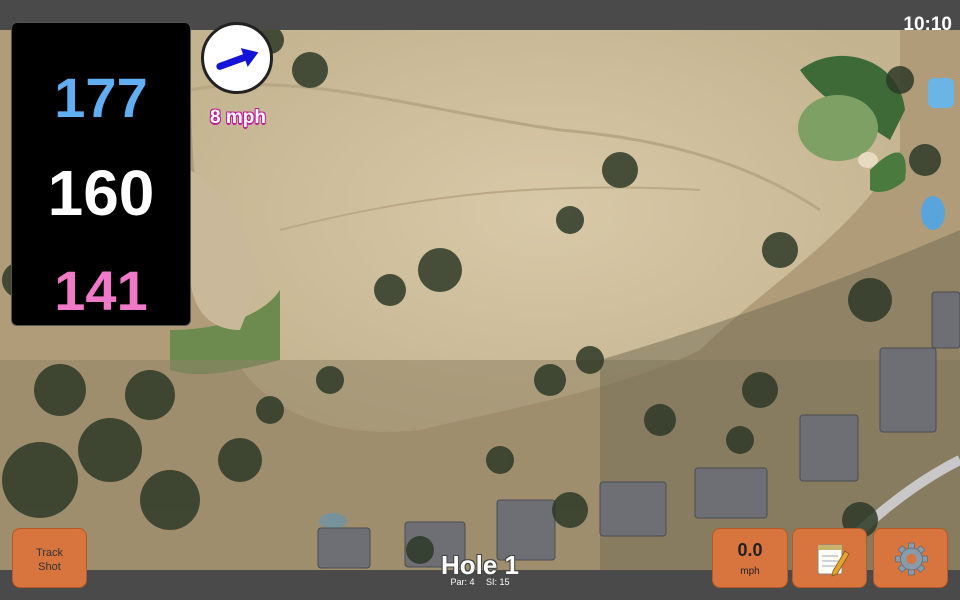 Image resolution: width=960 pixels, height=600 pixels. I want to click on distance-front: 141, so click(101, 290).